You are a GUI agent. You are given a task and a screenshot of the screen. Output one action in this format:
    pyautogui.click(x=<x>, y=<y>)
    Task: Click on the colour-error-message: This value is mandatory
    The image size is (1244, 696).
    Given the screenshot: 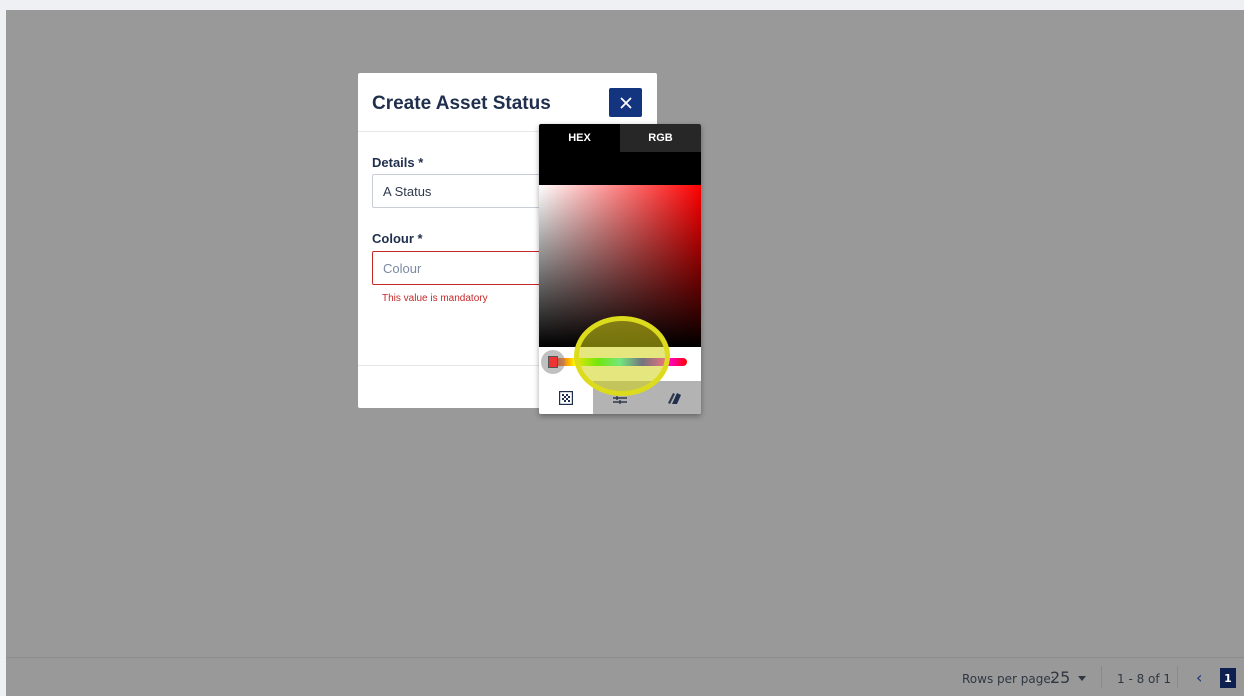 What is the action you would take?
    pyautogui.click(x=435, y=298)
    